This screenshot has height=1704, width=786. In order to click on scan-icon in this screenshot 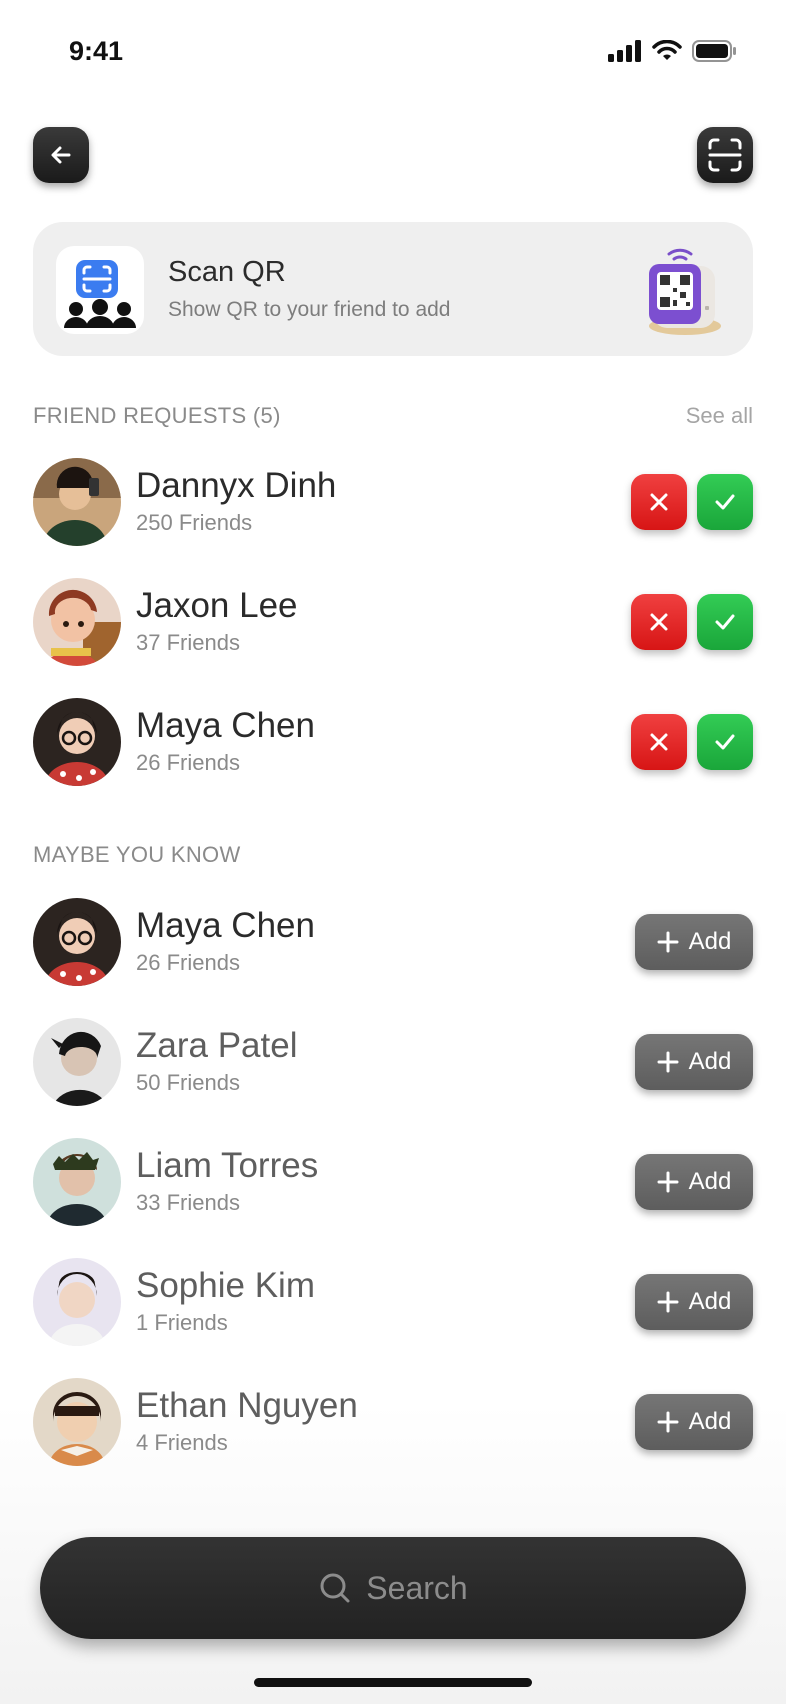, I will do `click(725, 155)`.